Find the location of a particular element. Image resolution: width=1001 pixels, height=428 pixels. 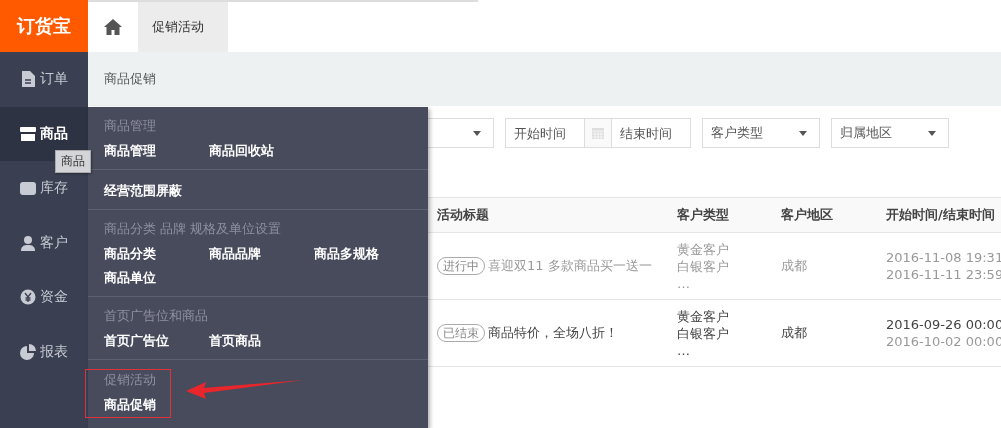

menu-link: 经营范围屏蔽 is located at coordinates (156, 191).